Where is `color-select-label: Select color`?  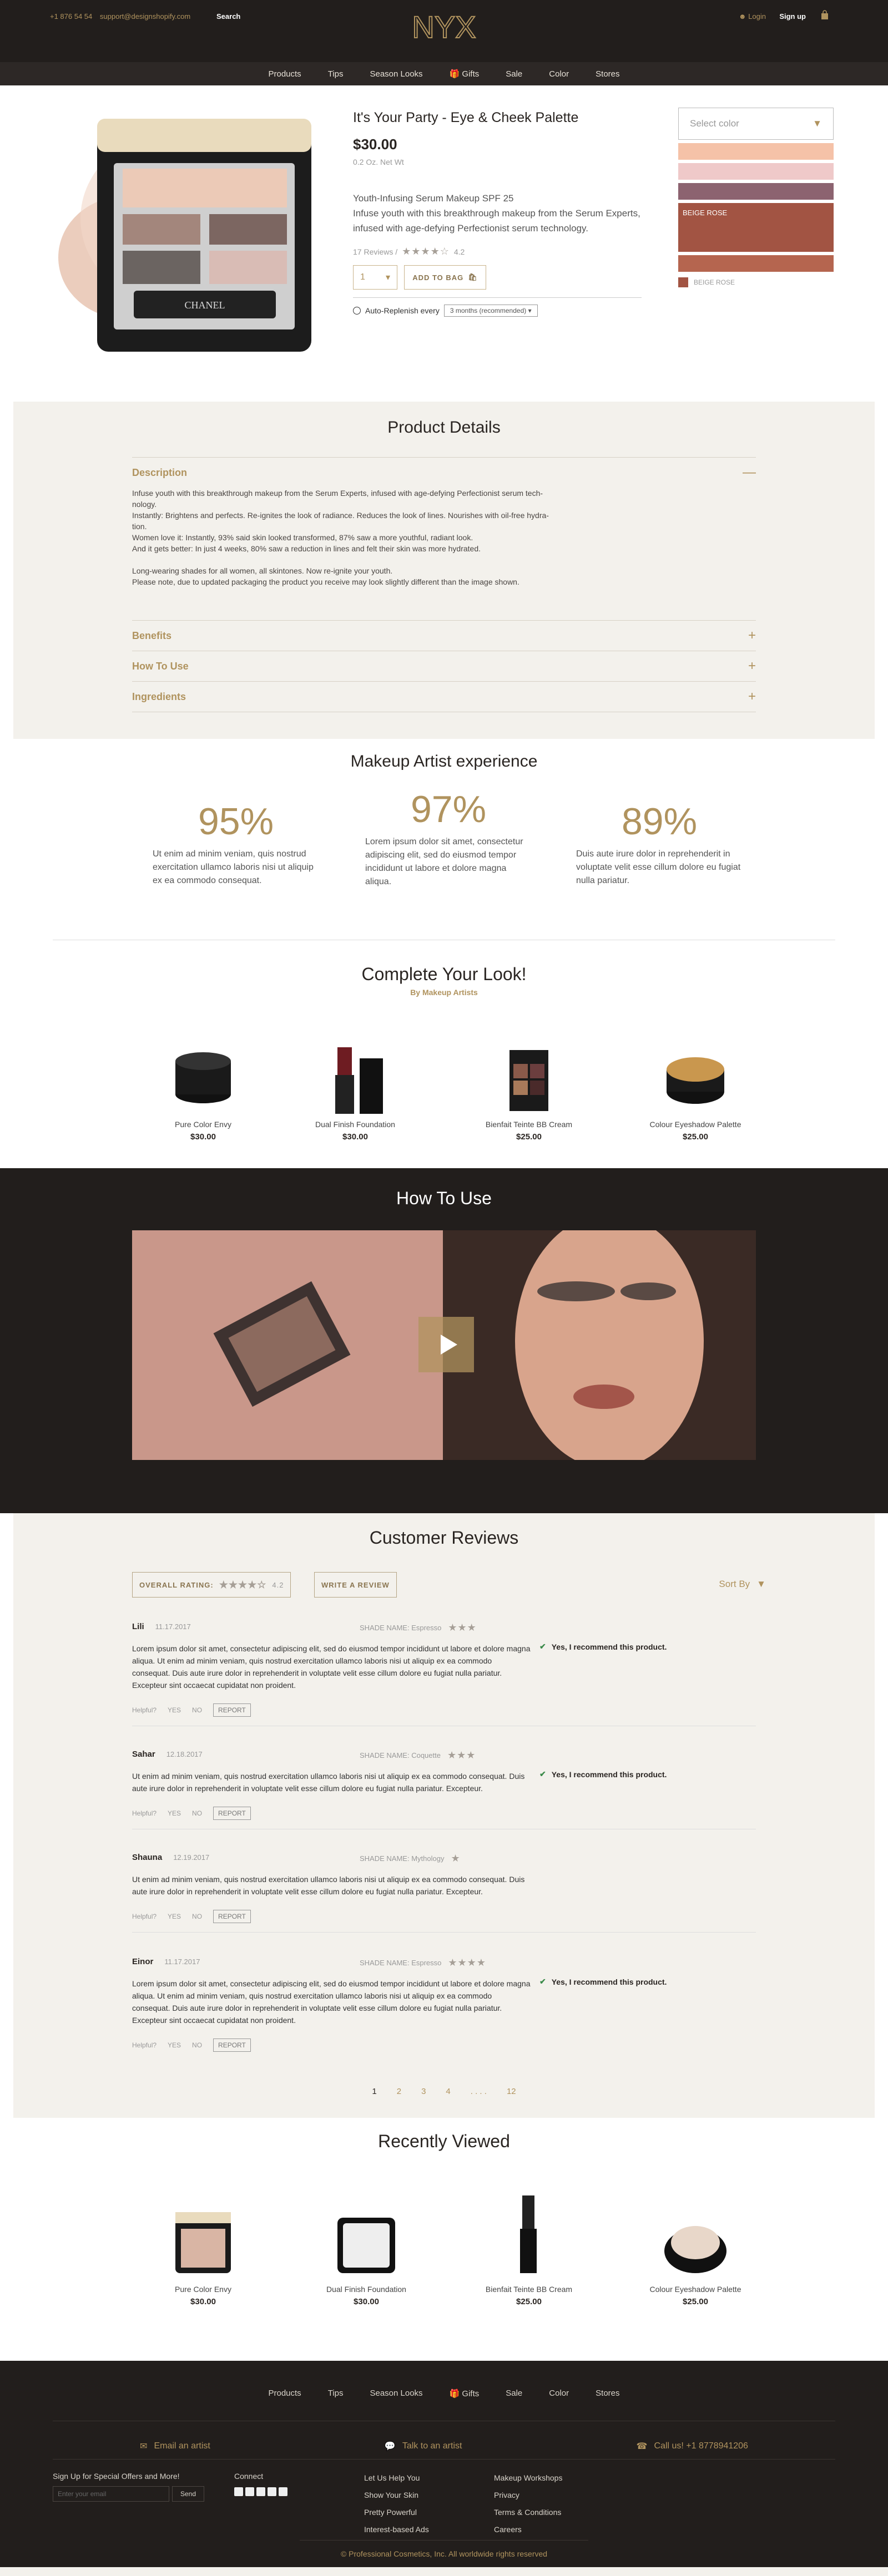 color-select-label: Select color is located at coordinates (715, 123).